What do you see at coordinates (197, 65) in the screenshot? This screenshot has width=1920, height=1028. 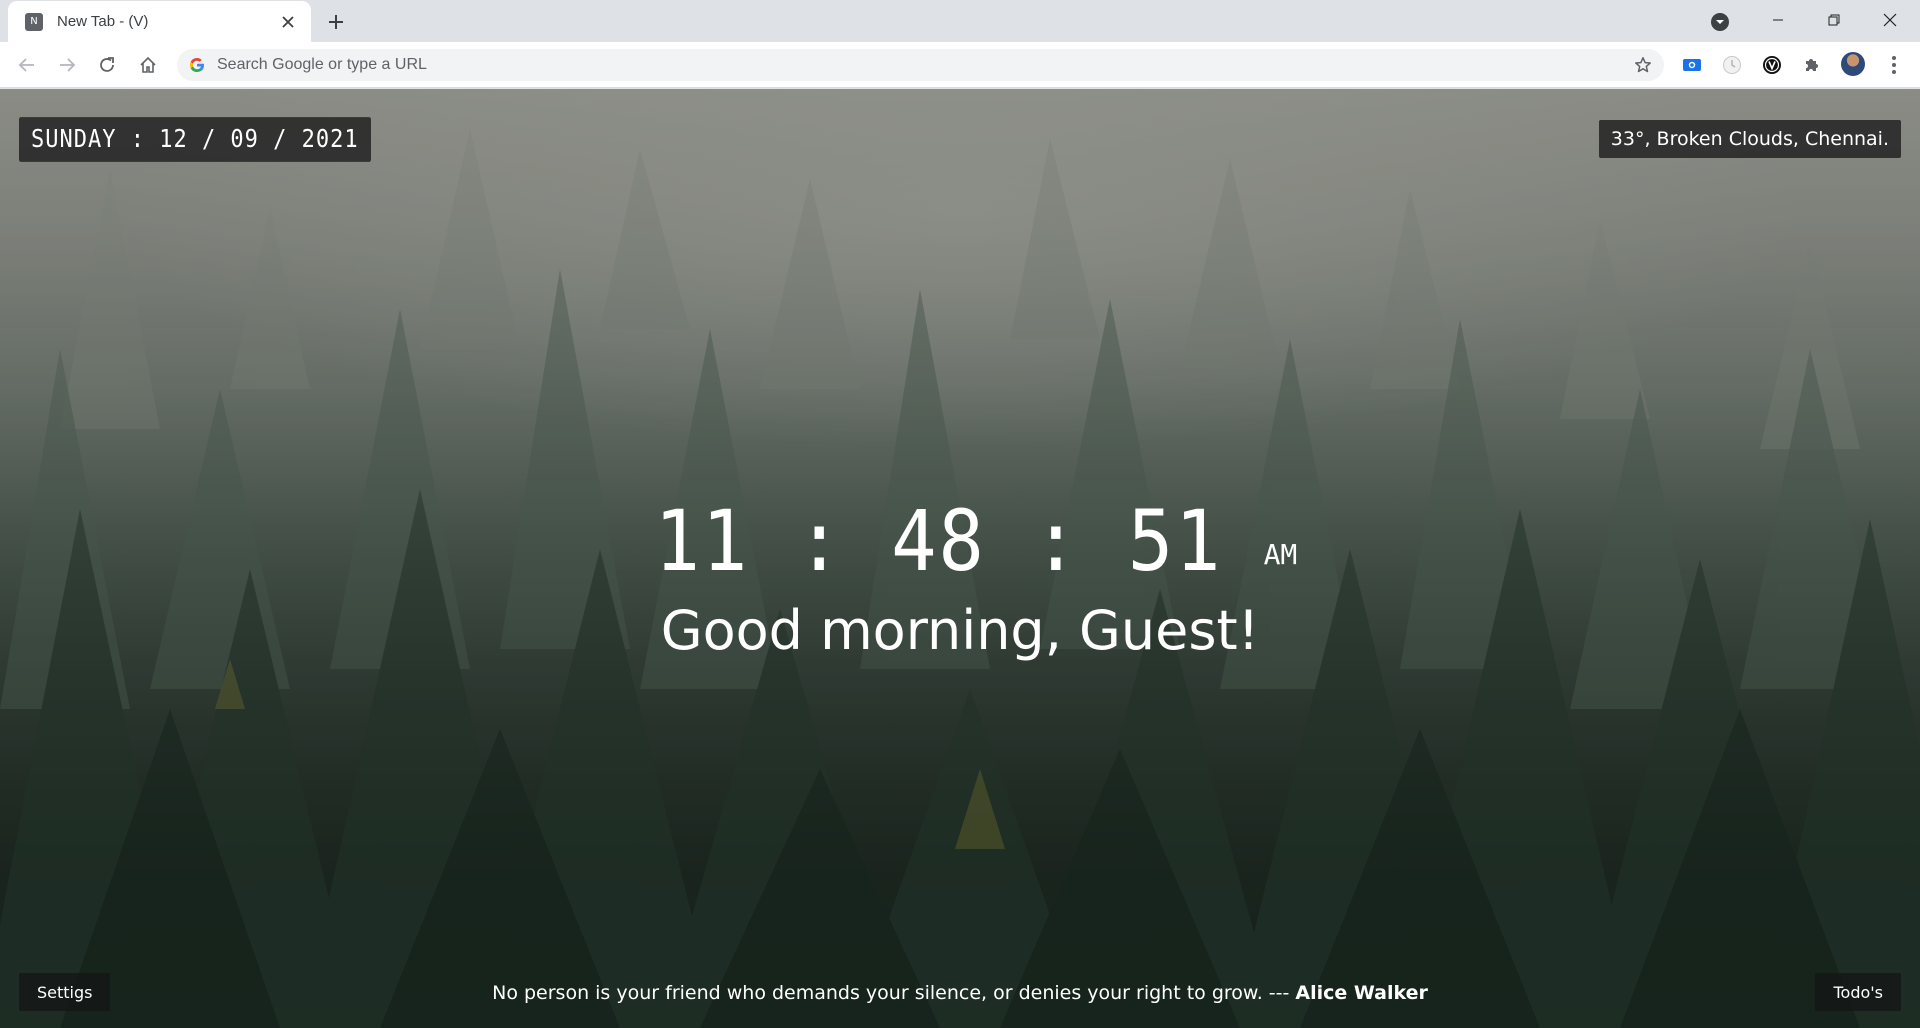 I see `google-icon` at bounding box center [197, 65].